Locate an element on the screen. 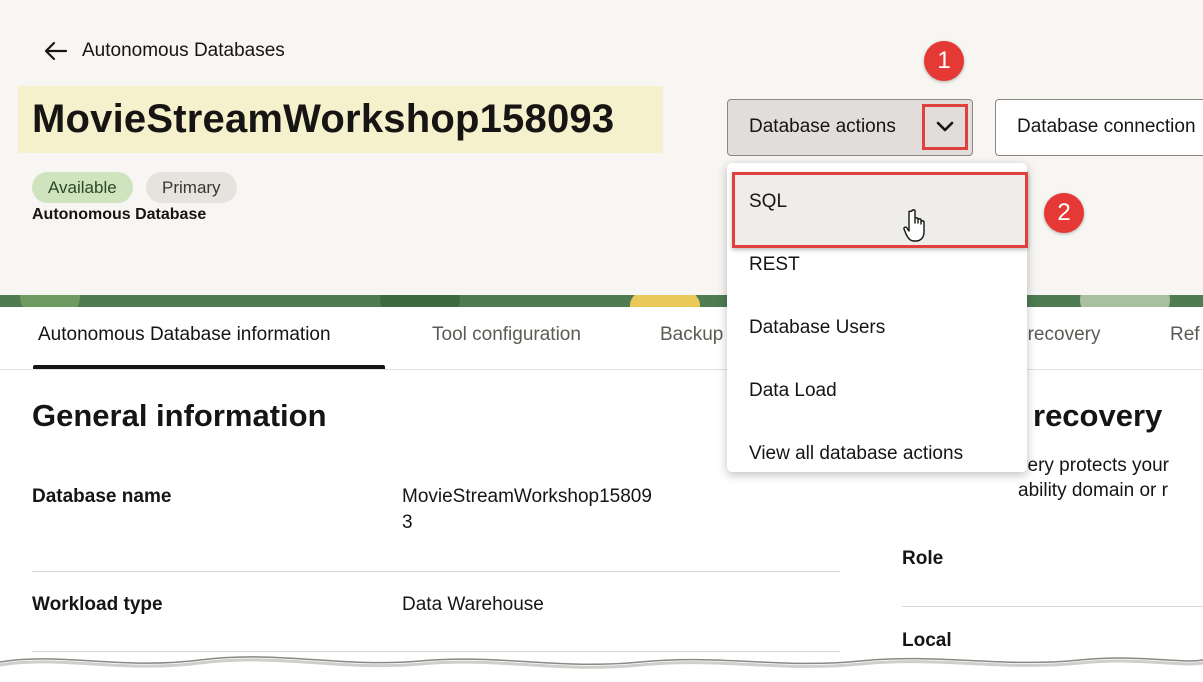  database-connection-label: Database connection is located at coordinates (1106, 126).